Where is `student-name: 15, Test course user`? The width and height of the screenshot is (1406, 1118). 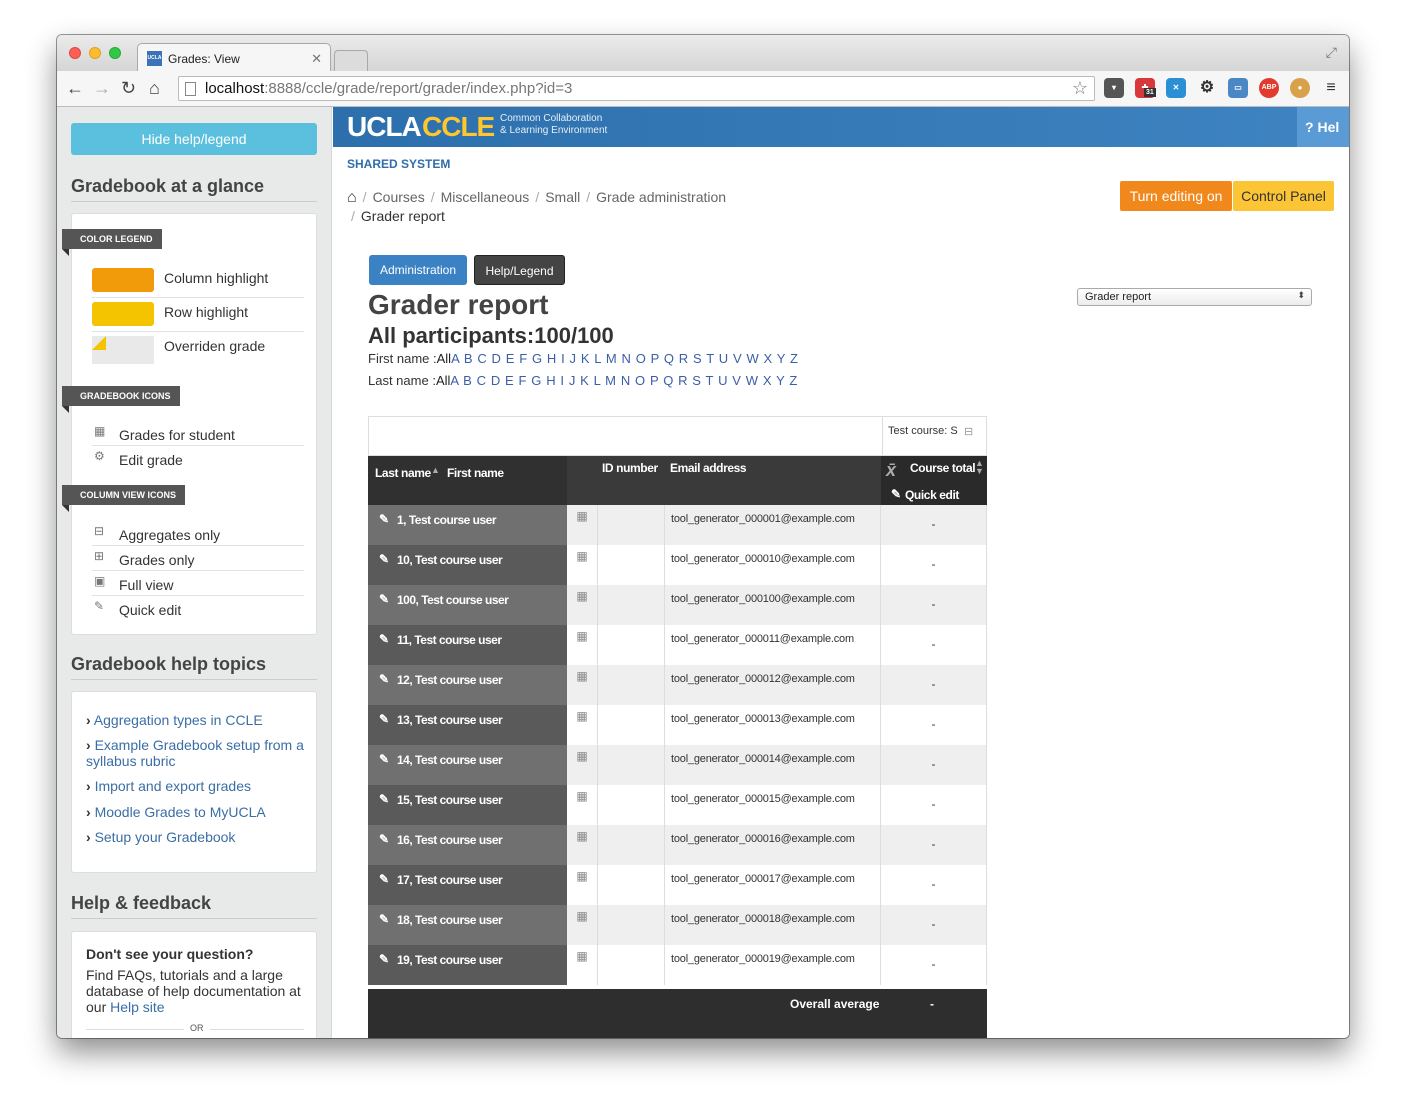 student-name: 15, Test course user is located at coordinates (450, 800).